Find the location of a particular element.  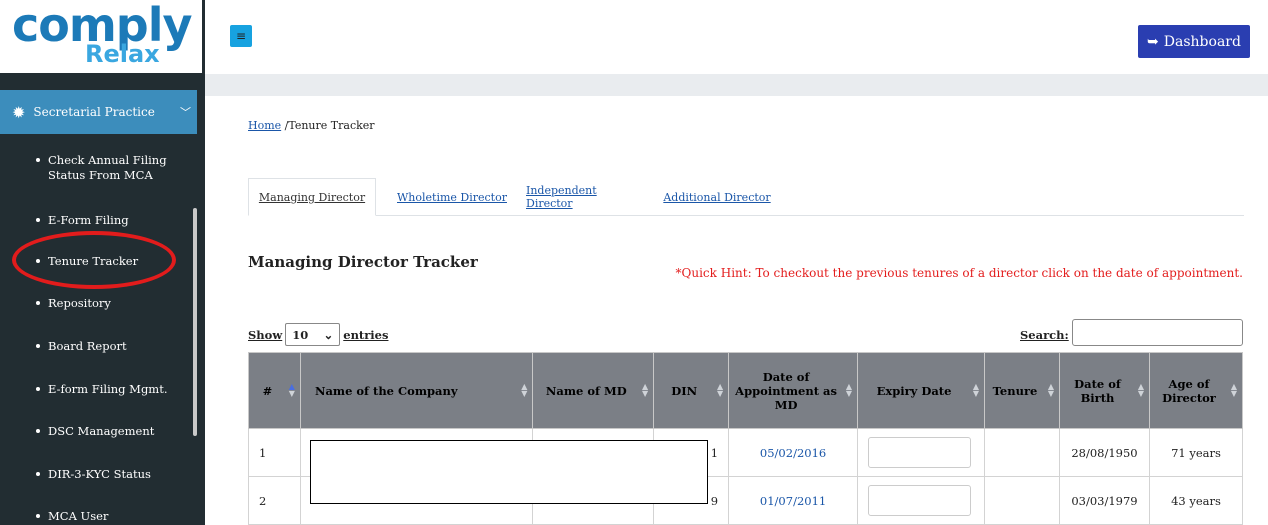

entries-select: 10 ⌄ is located at coordinates (313, 334).